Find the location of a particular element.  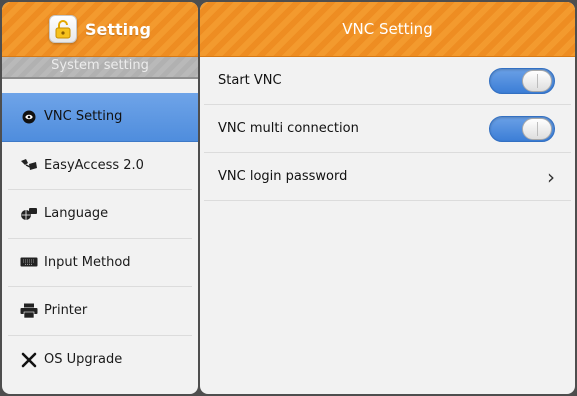

sidebar-item-language: Language is located at coordinates (100, 214).